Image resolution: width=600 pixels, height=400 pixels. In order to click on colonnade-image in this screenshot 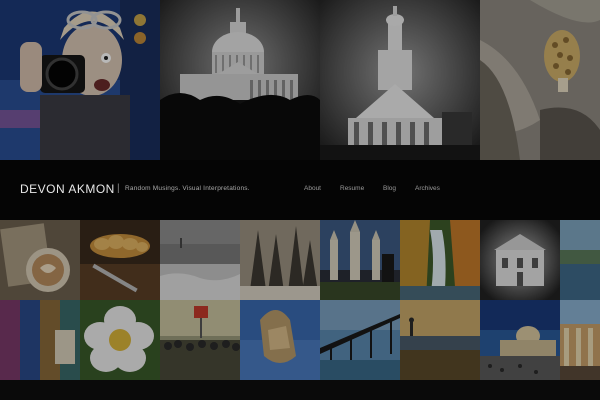, I will do `click(580, 340)`.